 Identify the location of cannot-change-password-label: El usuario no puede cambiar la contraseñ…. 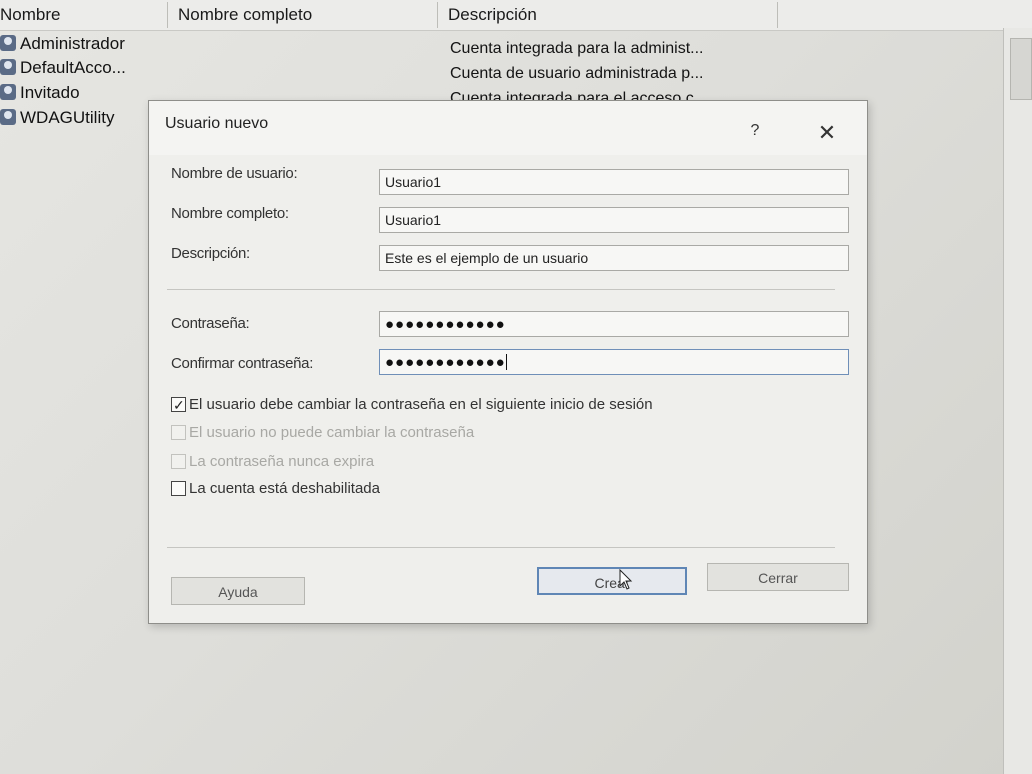
(332, 432).